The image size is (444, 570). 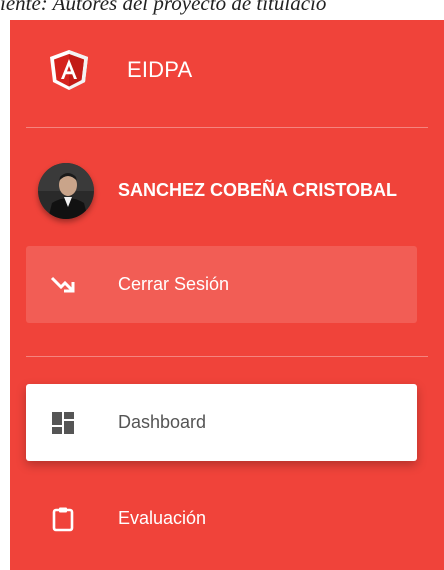 What do you see at coordinates (69, 70) in the screenshot?
I see `angular-logo-icon` at bounding box center [69, 70].